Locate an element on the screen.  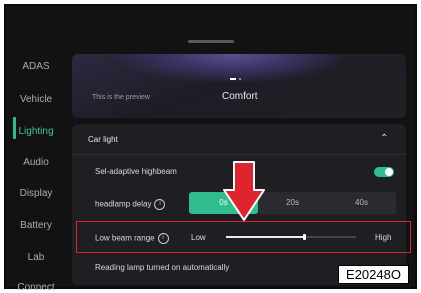
down-arrow-icon is located at coordinates (244, 191).